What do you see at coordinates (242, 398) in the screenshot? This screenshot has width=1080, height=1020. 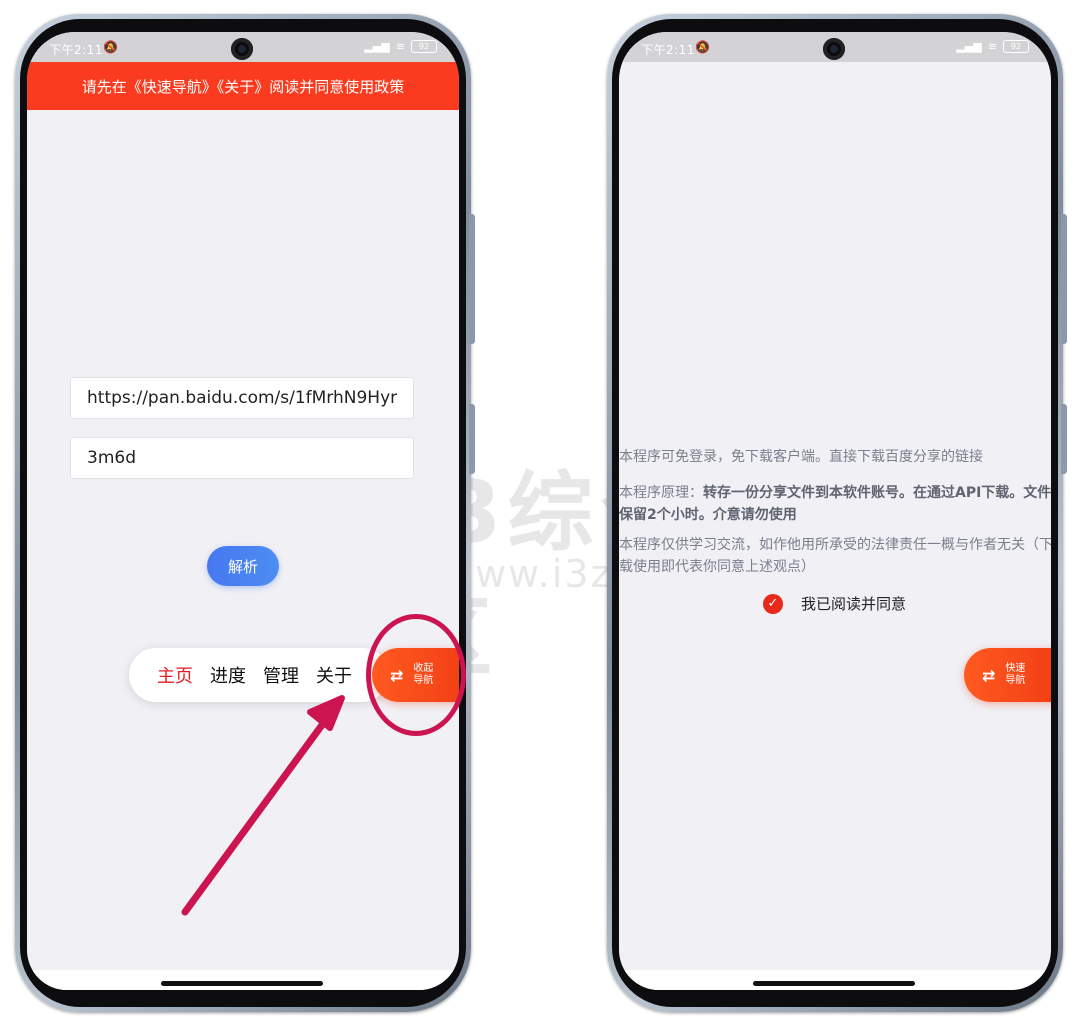 I see `share-link-input: https://pan.baidu.com/s/1fMrhN9Hyr` at bounding box center [242, 398].